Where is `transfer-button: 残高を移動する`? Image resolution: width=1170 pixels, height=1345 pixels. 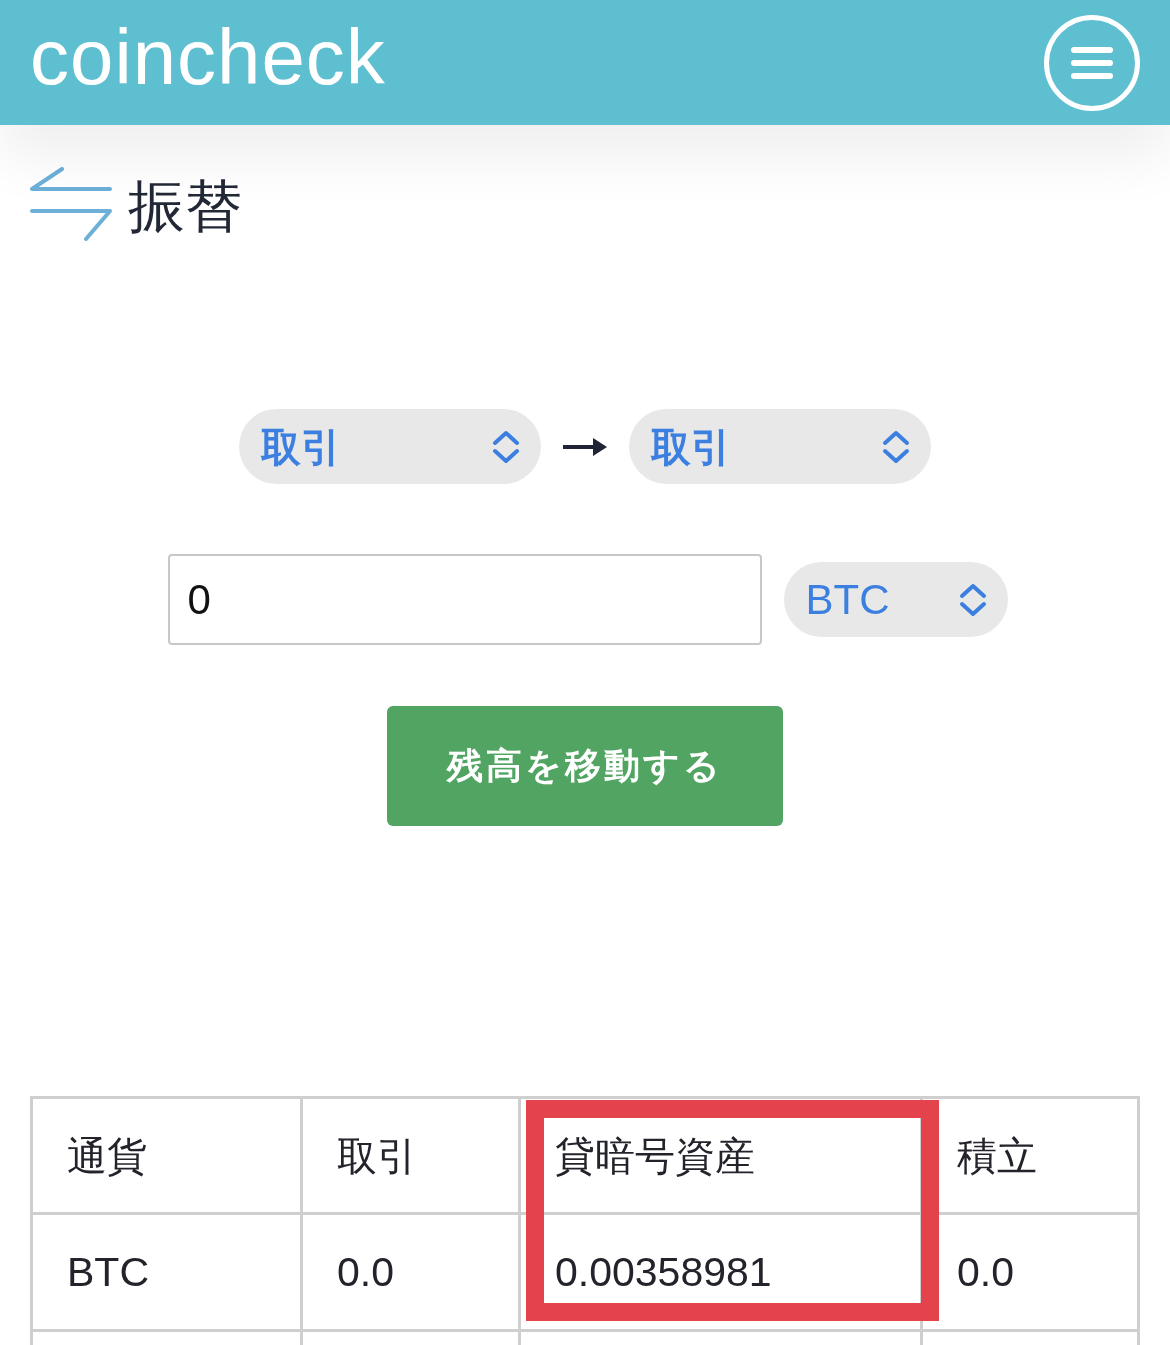
transfer-button: 残高を移動する is located at coordinates (585, 766).